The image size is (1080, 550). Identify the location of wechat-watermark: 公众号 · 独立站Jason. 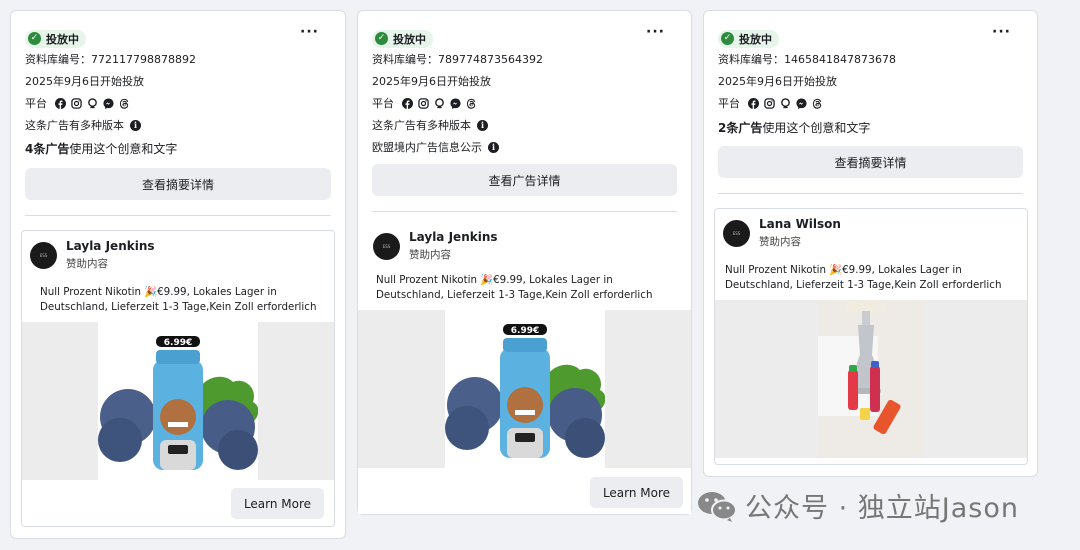
(858, 505).